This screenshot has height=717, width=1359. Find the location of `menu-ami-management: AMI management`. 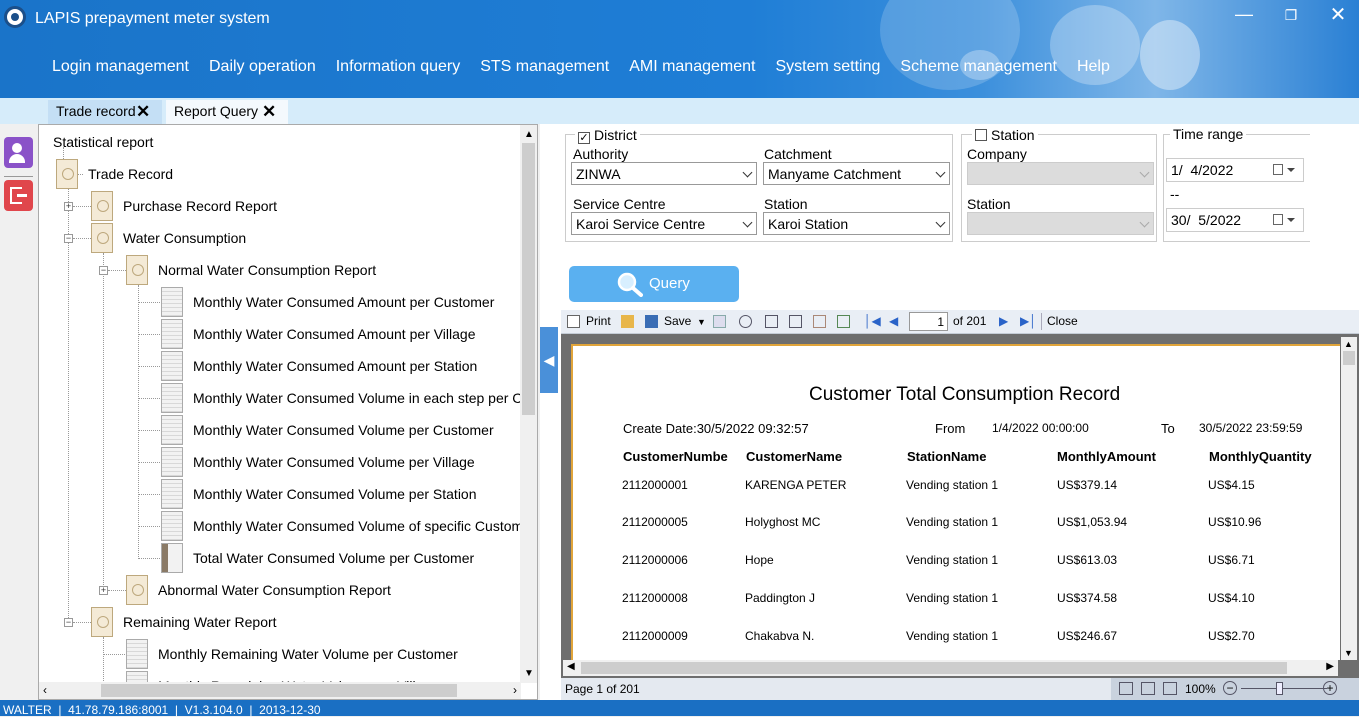

menu-ami-management: AMI management is located at coordinates (692, 67).